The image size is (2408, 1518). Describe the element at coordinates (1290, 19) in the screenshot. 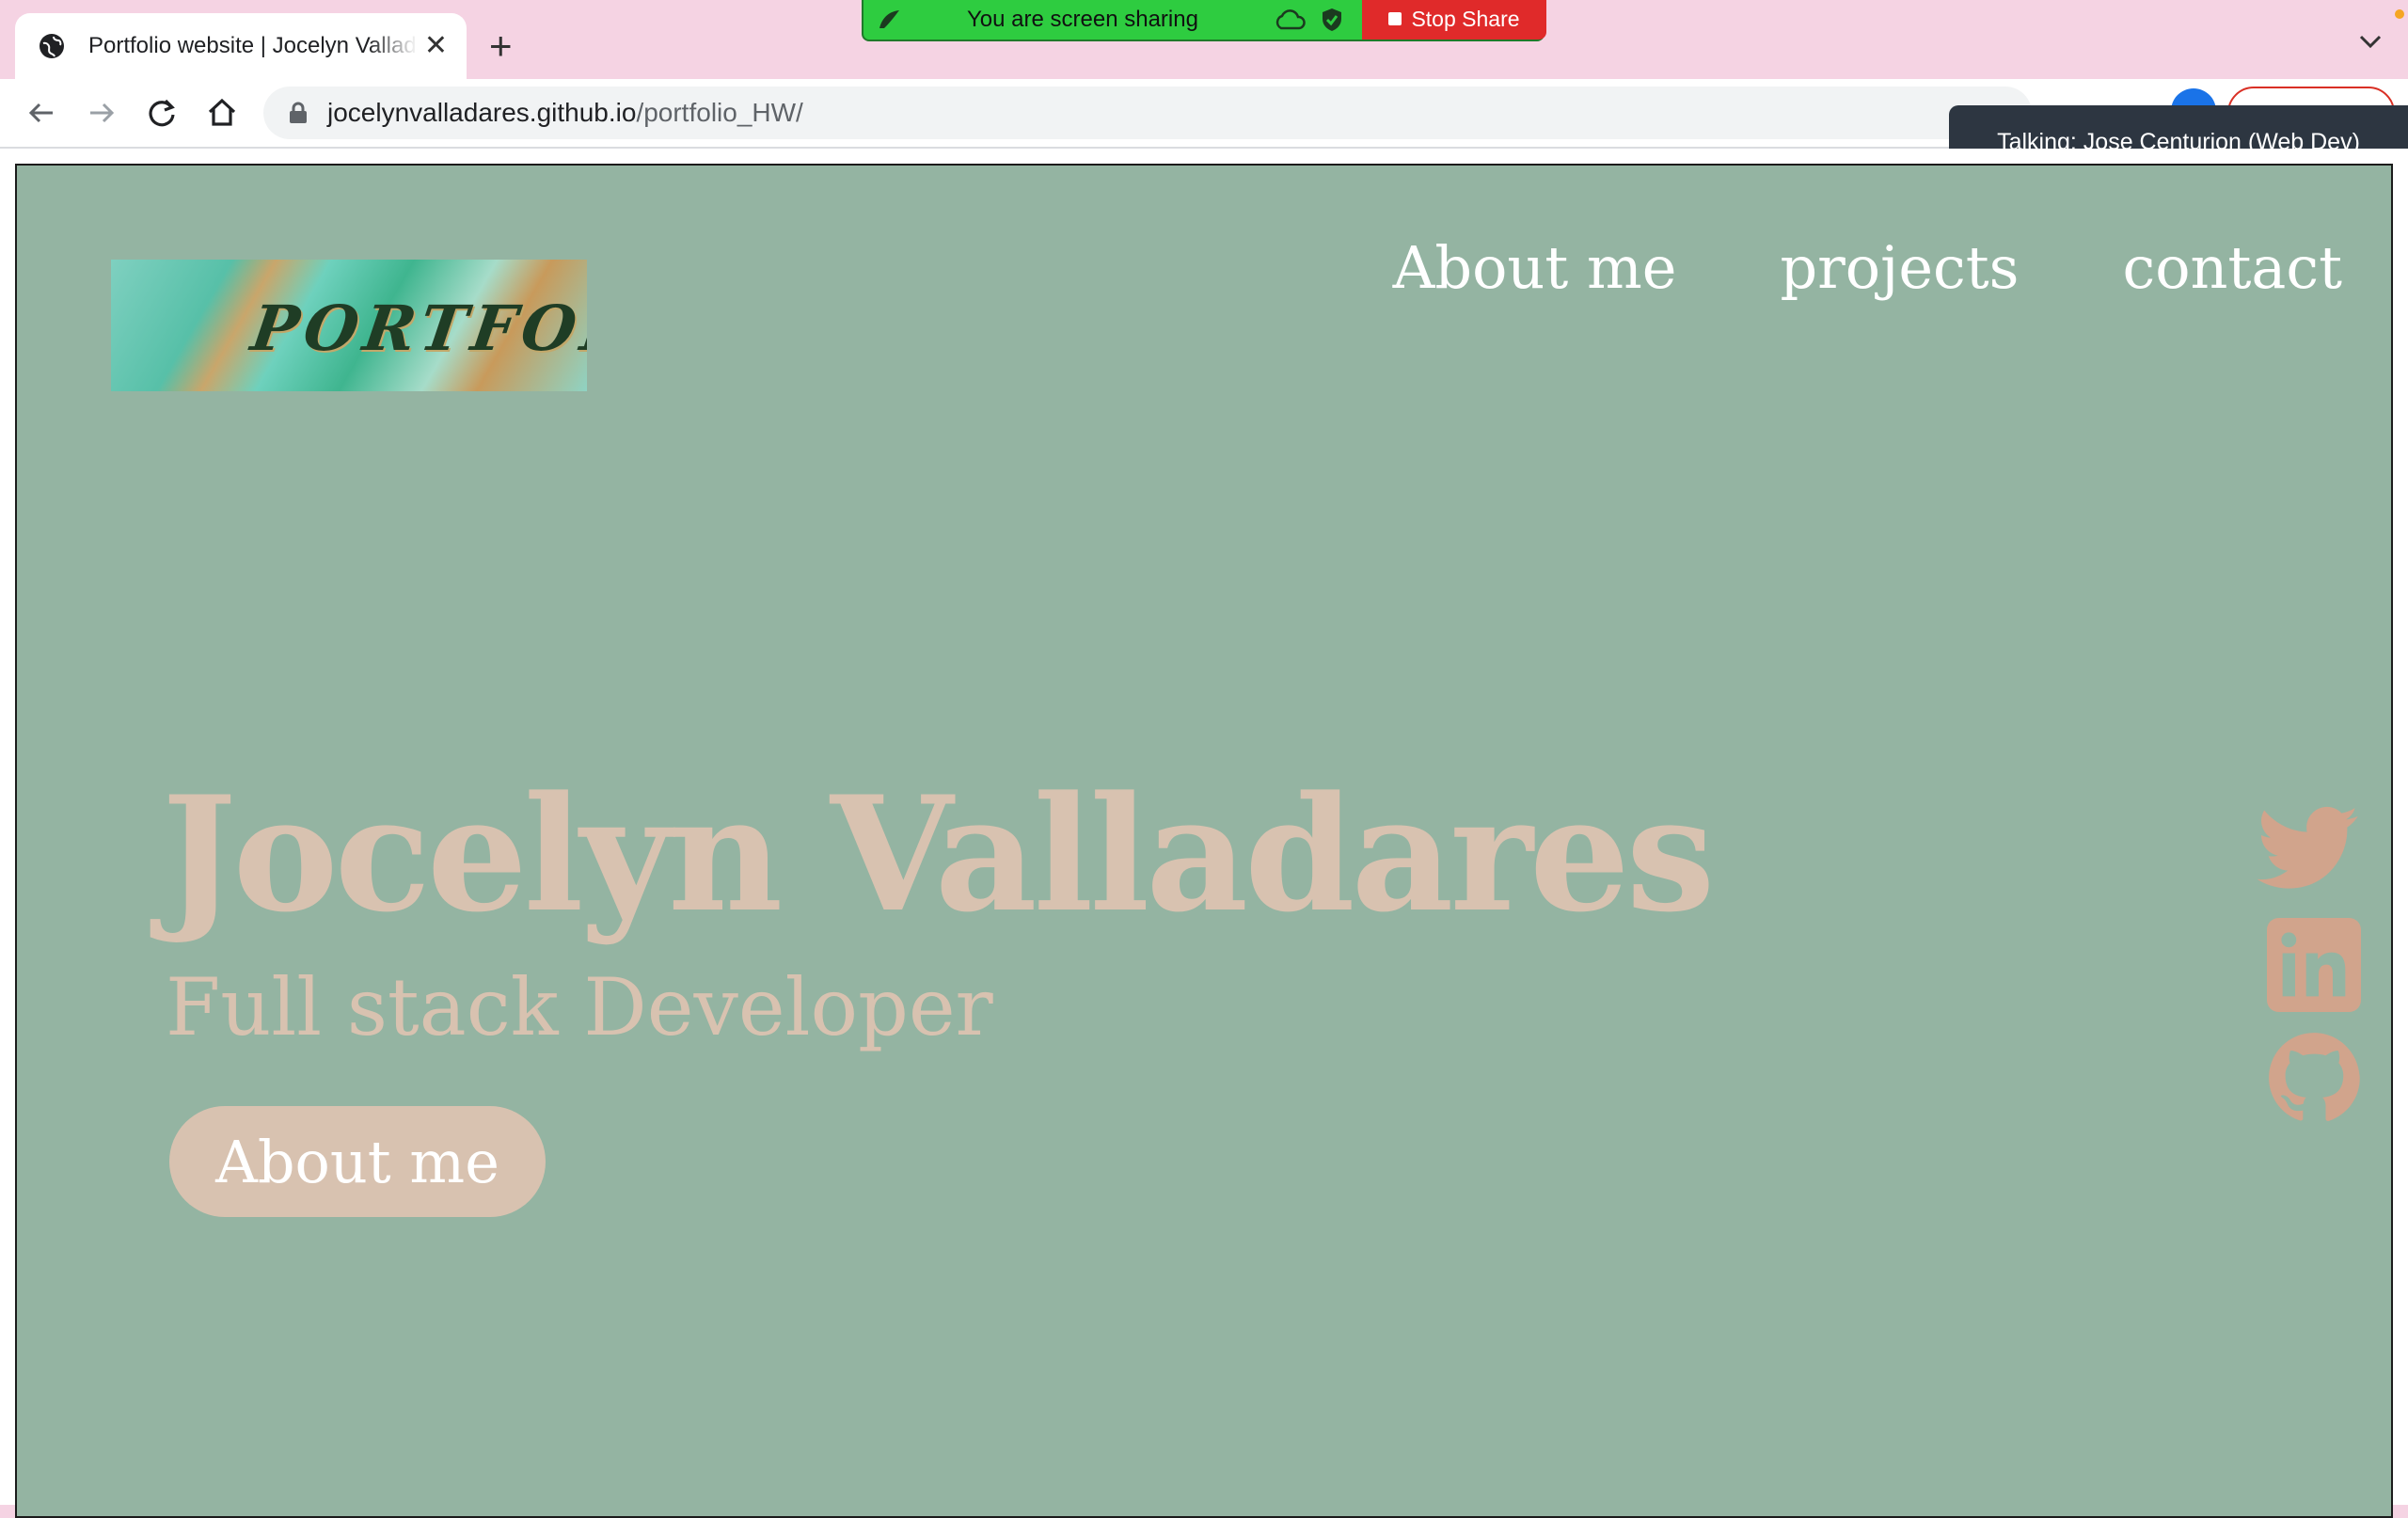

I see `cloud-icon` at that location.